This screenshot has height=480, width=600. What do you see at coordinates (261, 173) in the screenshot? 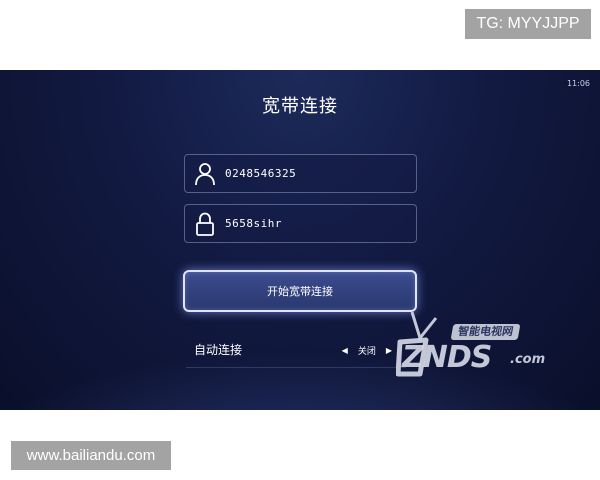
I see `username-value: 0248546325` at bounding box center [261, 173].